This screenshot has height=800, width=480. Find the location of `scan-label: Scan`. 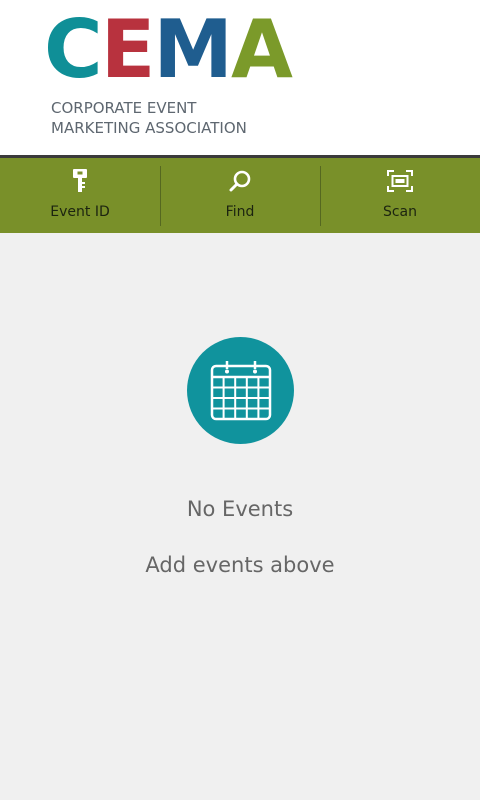

scan-label: Scan is located at coordinates (400, 212).